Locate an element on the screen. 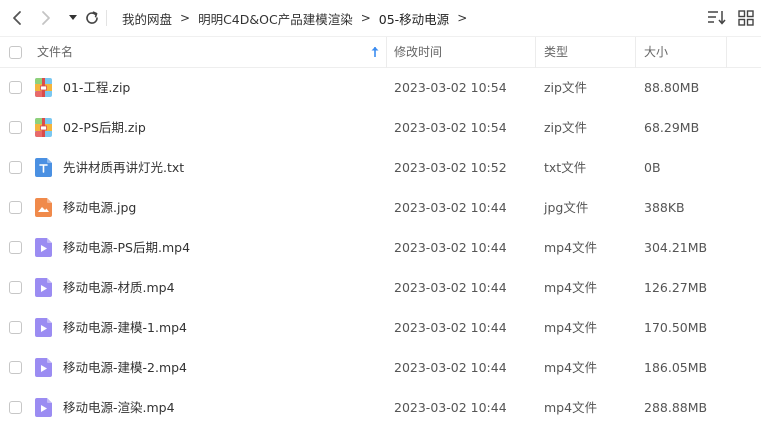  back-button is located at coordinates (17, 18).